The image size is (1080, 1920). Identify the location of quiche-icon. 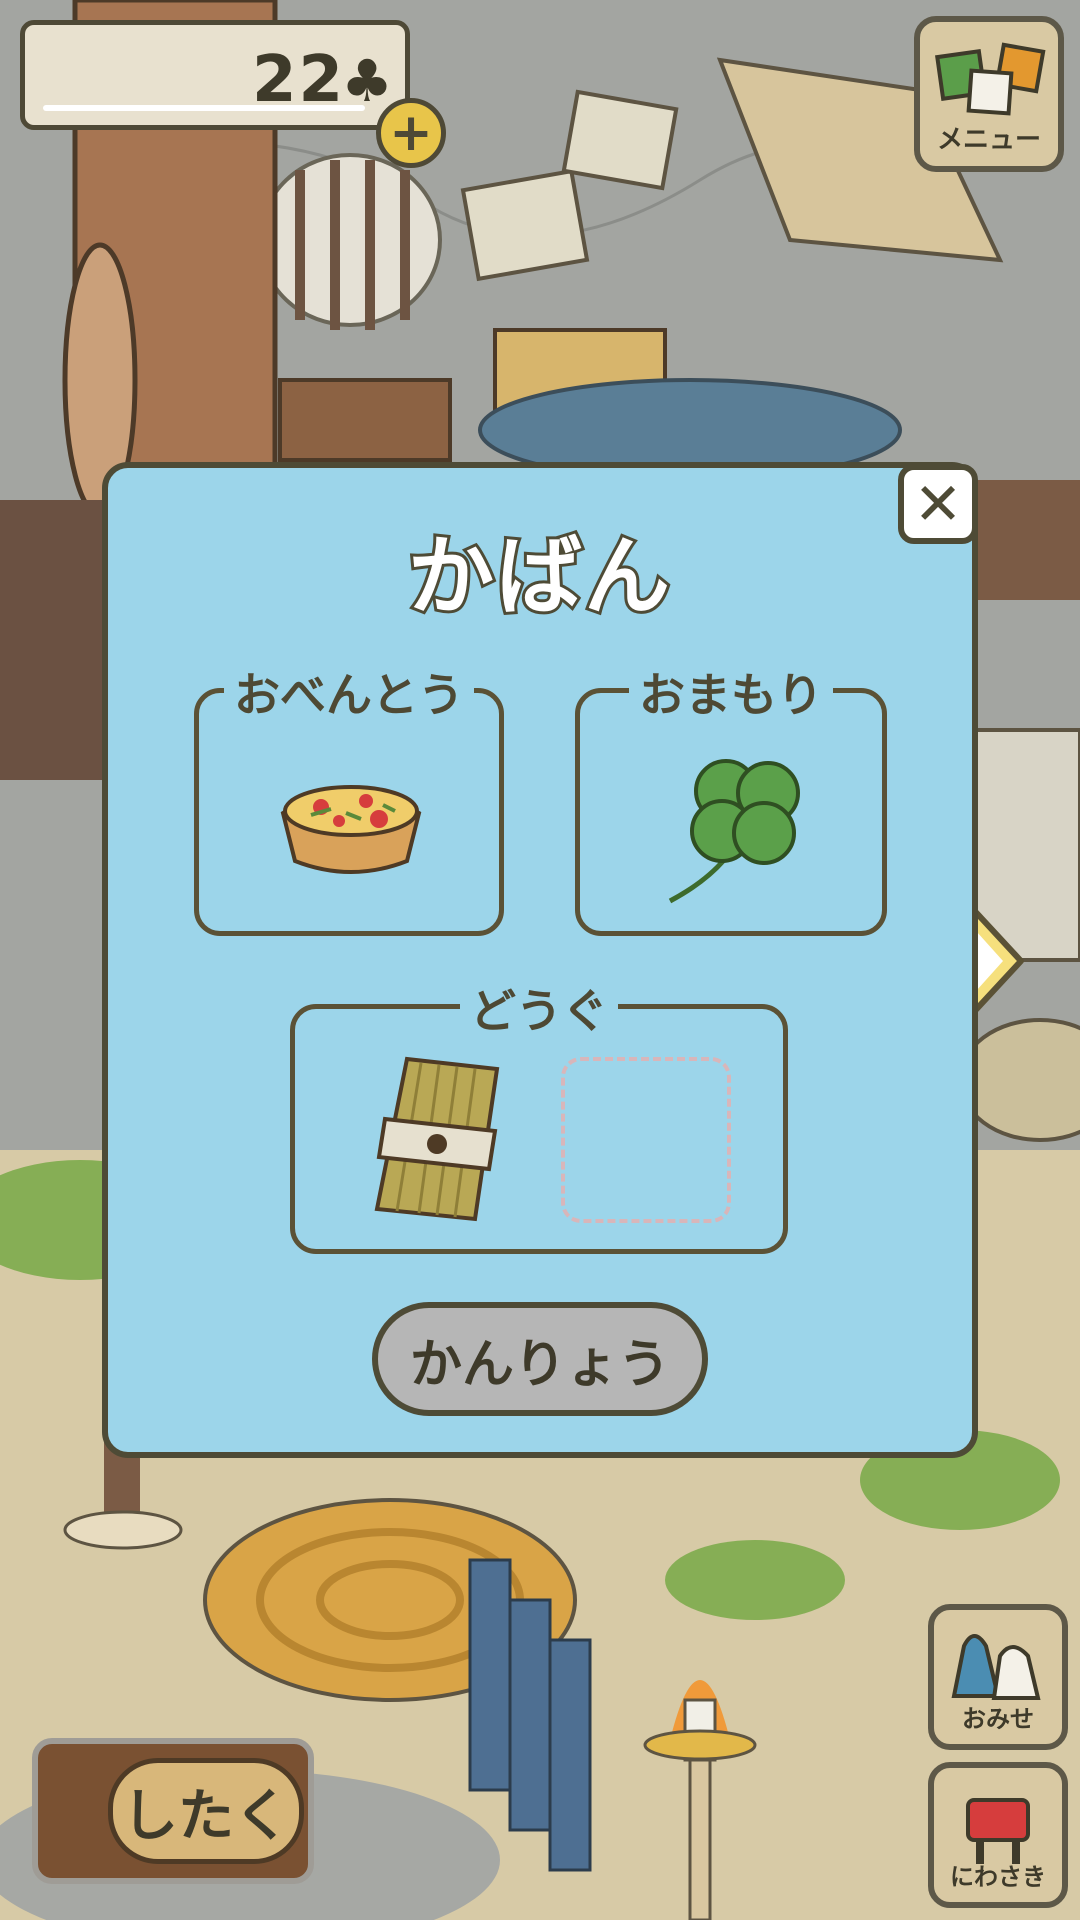
(351, 829).